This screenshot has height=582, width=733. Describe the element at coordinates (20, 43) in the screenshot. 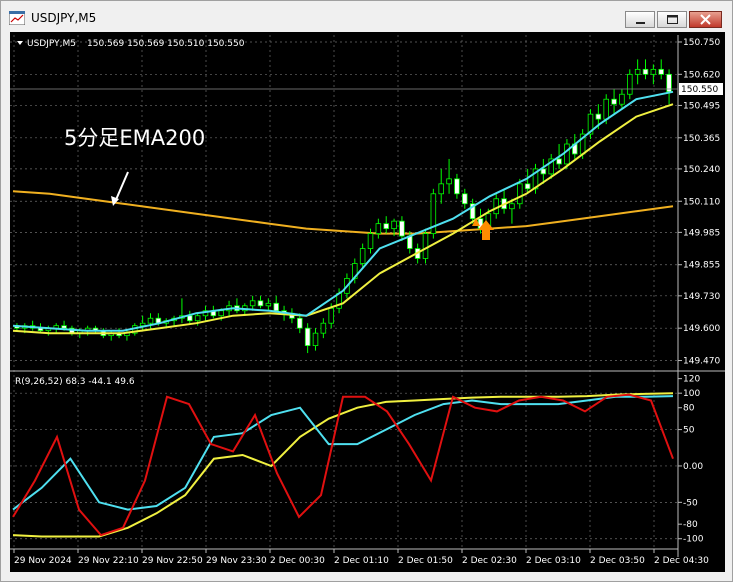

I see `symbol-dropdown-icon` at that location.